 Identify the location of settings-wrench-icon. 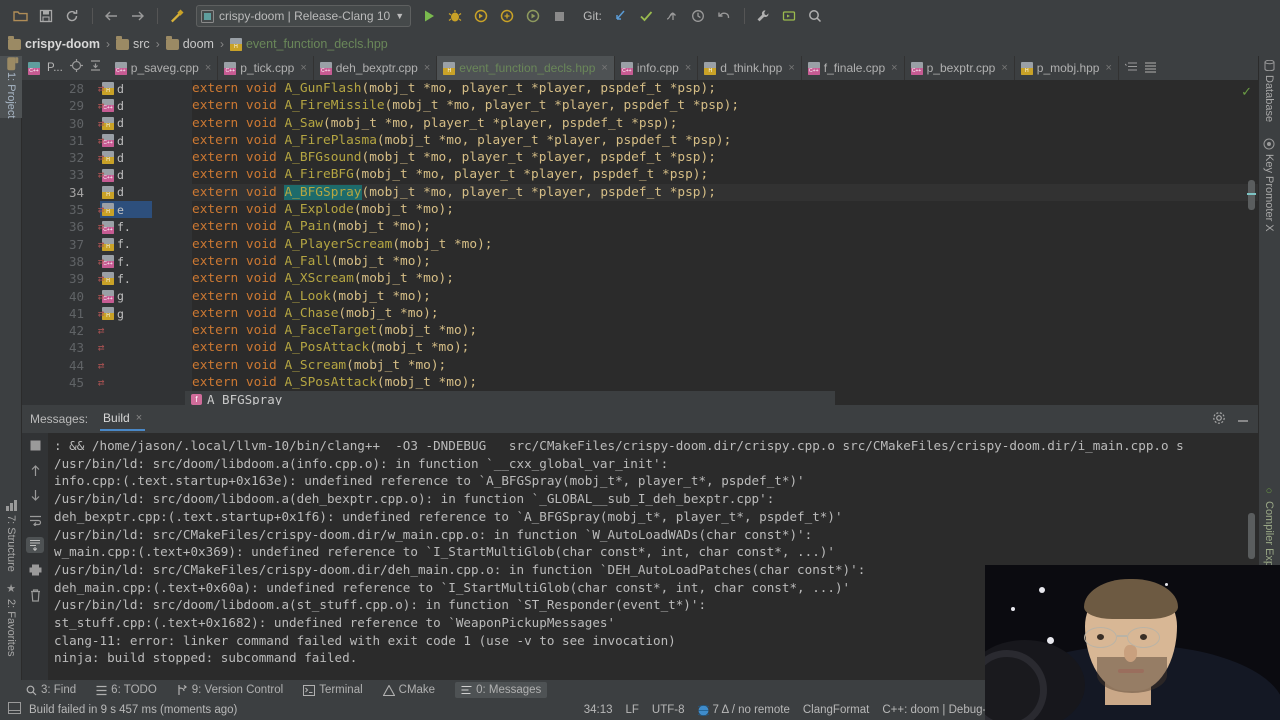
(763, 16).